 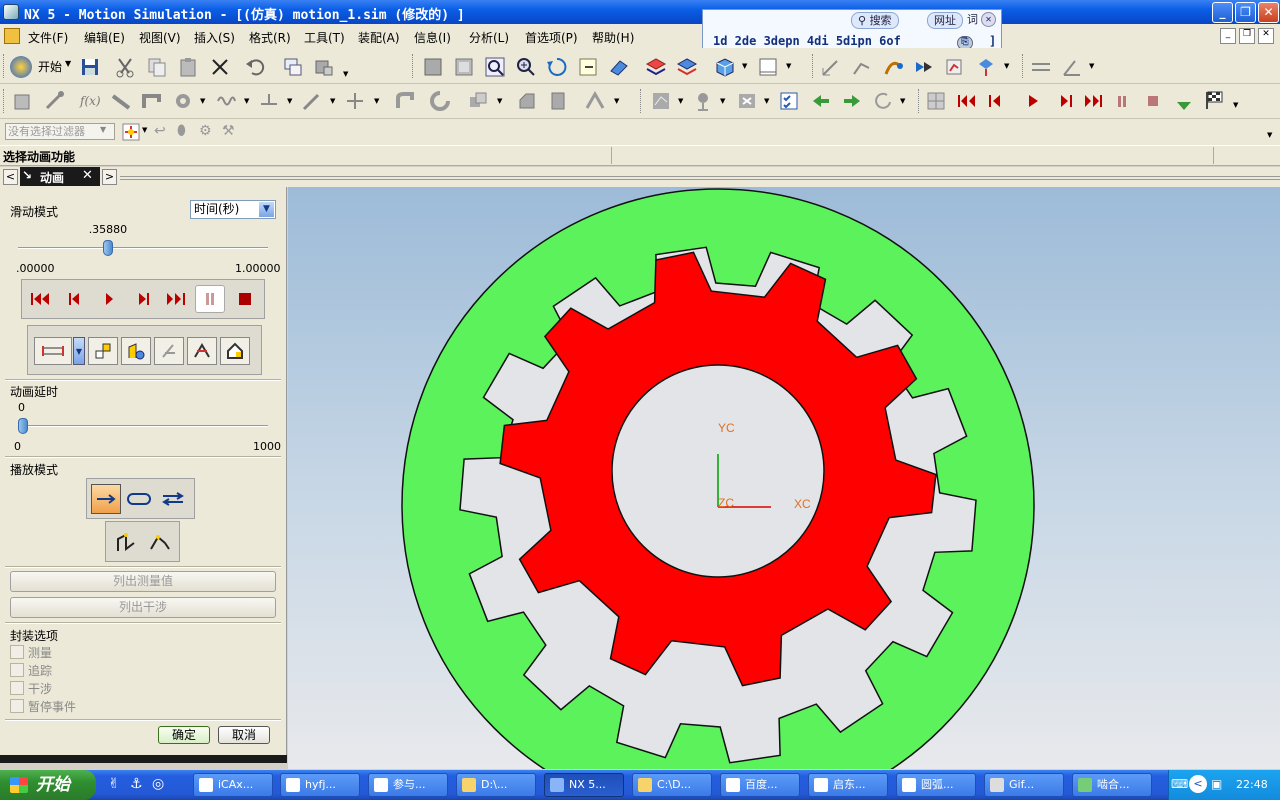 I want to click on loop-button, so click(x=139, y=499).